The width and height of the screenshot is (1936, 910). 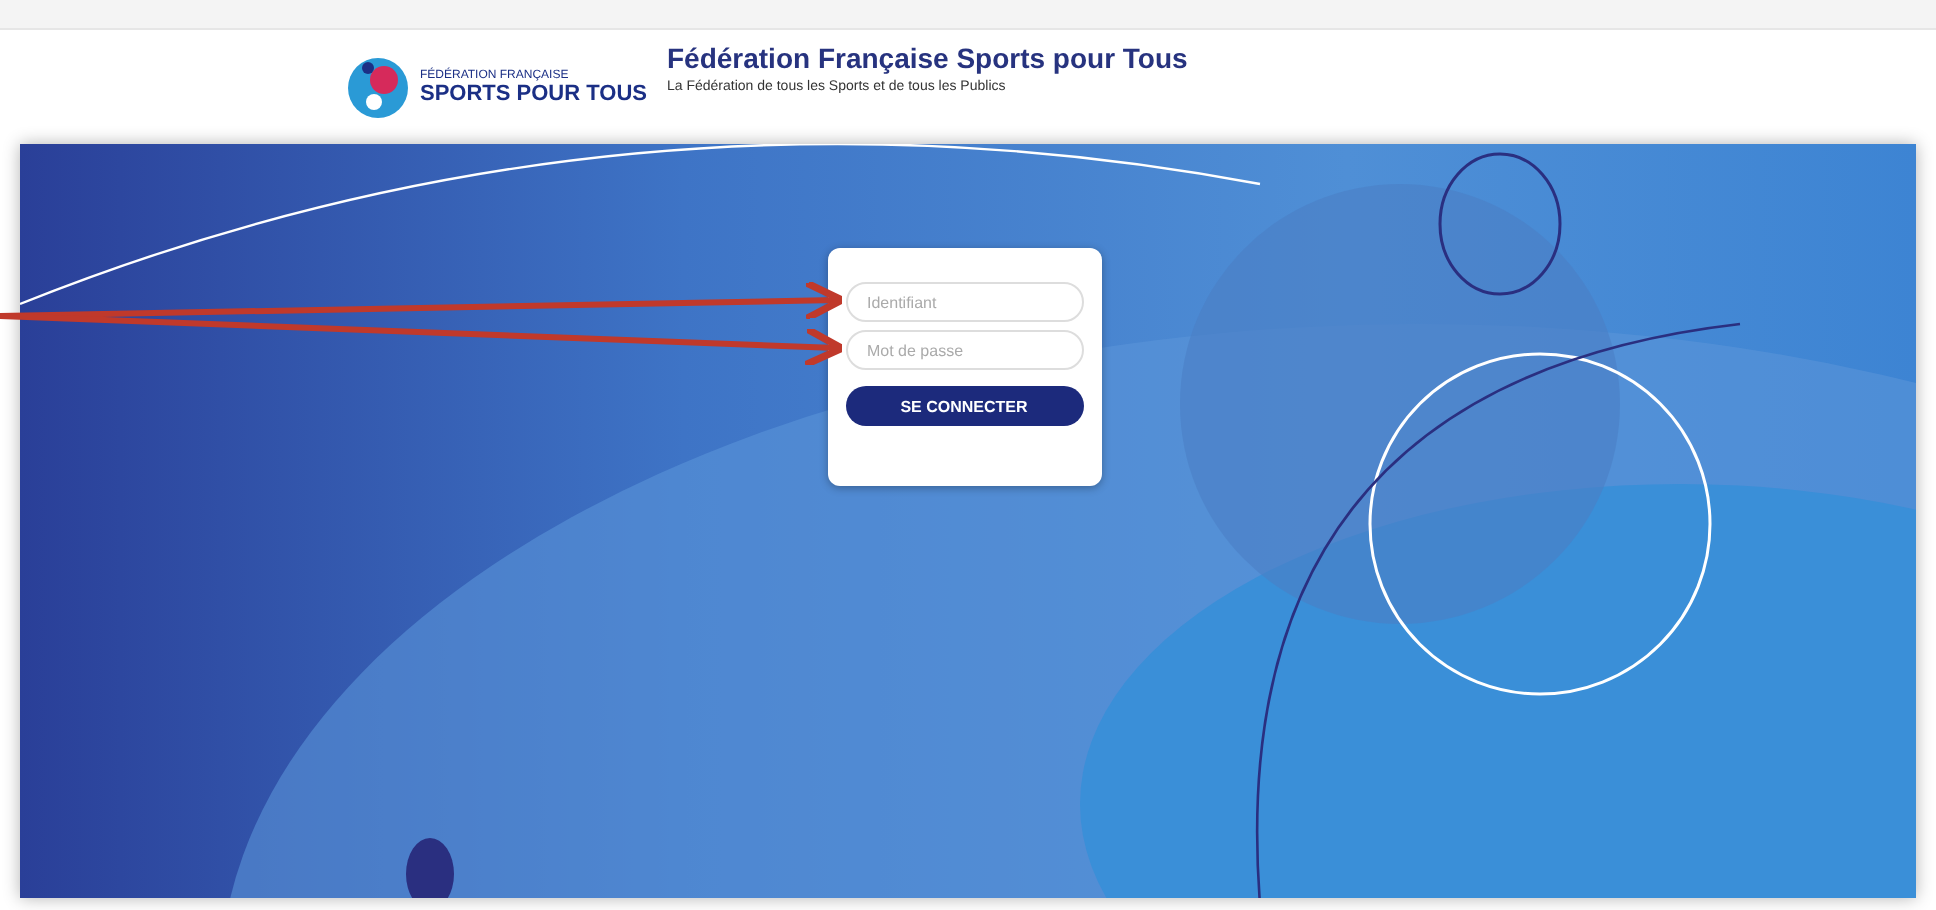 What do you see at coordinates (927, 58) in the screenshot?
I see `site-title: Fédération Française Sports pour Tous` at bounding box center [927, 58].